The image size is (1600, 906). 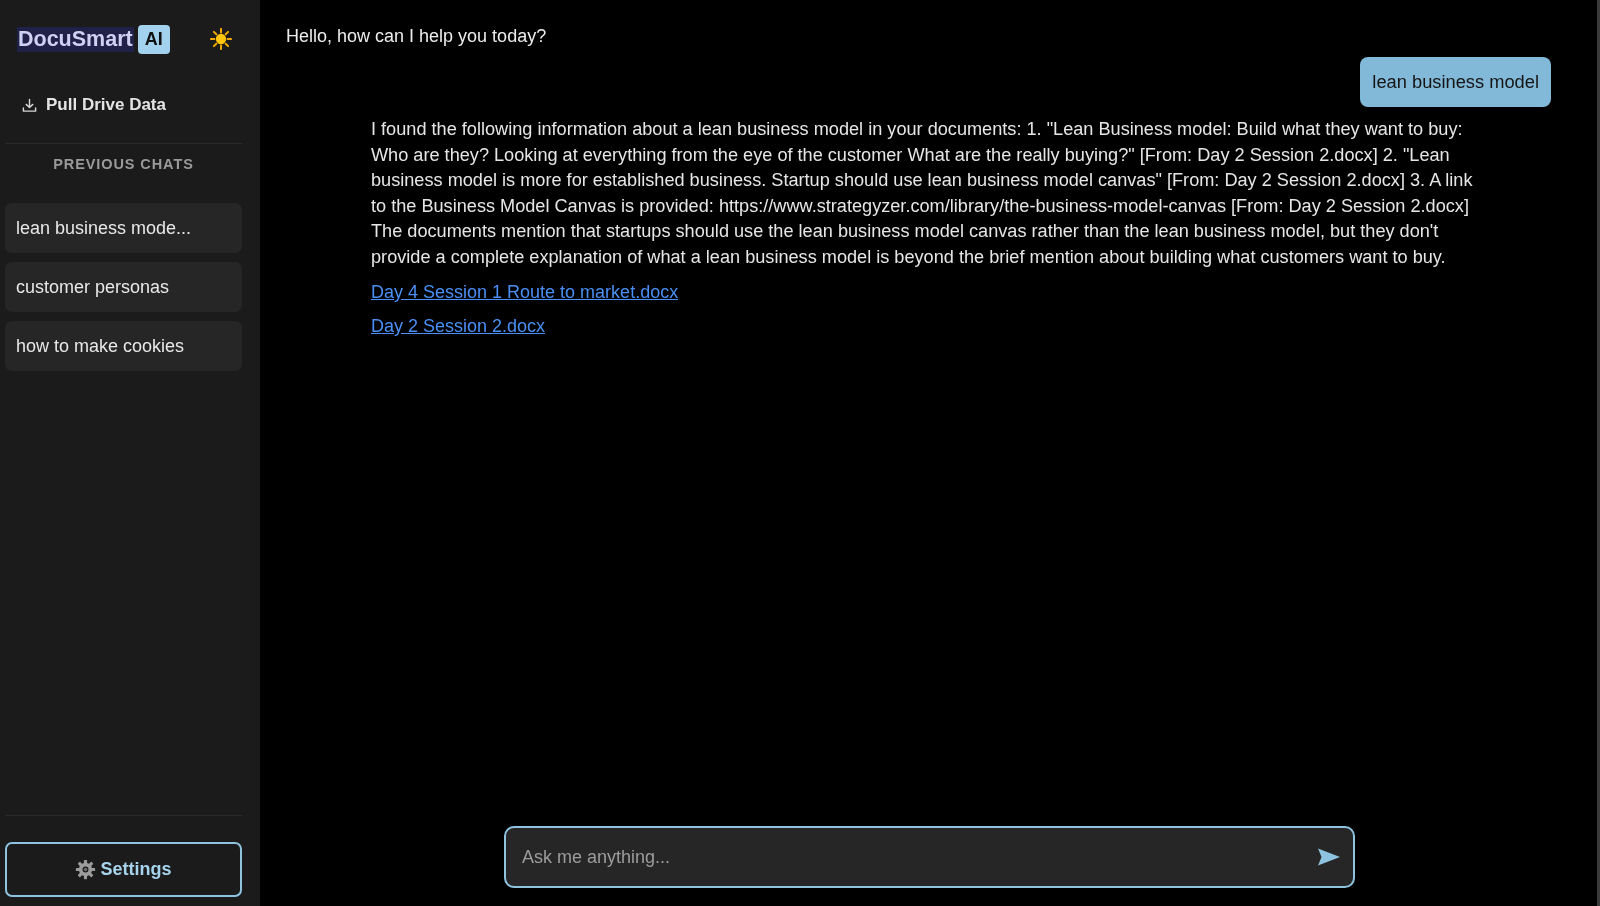 I want to click on previous-chat-item: customer personas, so click(x=123, y=287).